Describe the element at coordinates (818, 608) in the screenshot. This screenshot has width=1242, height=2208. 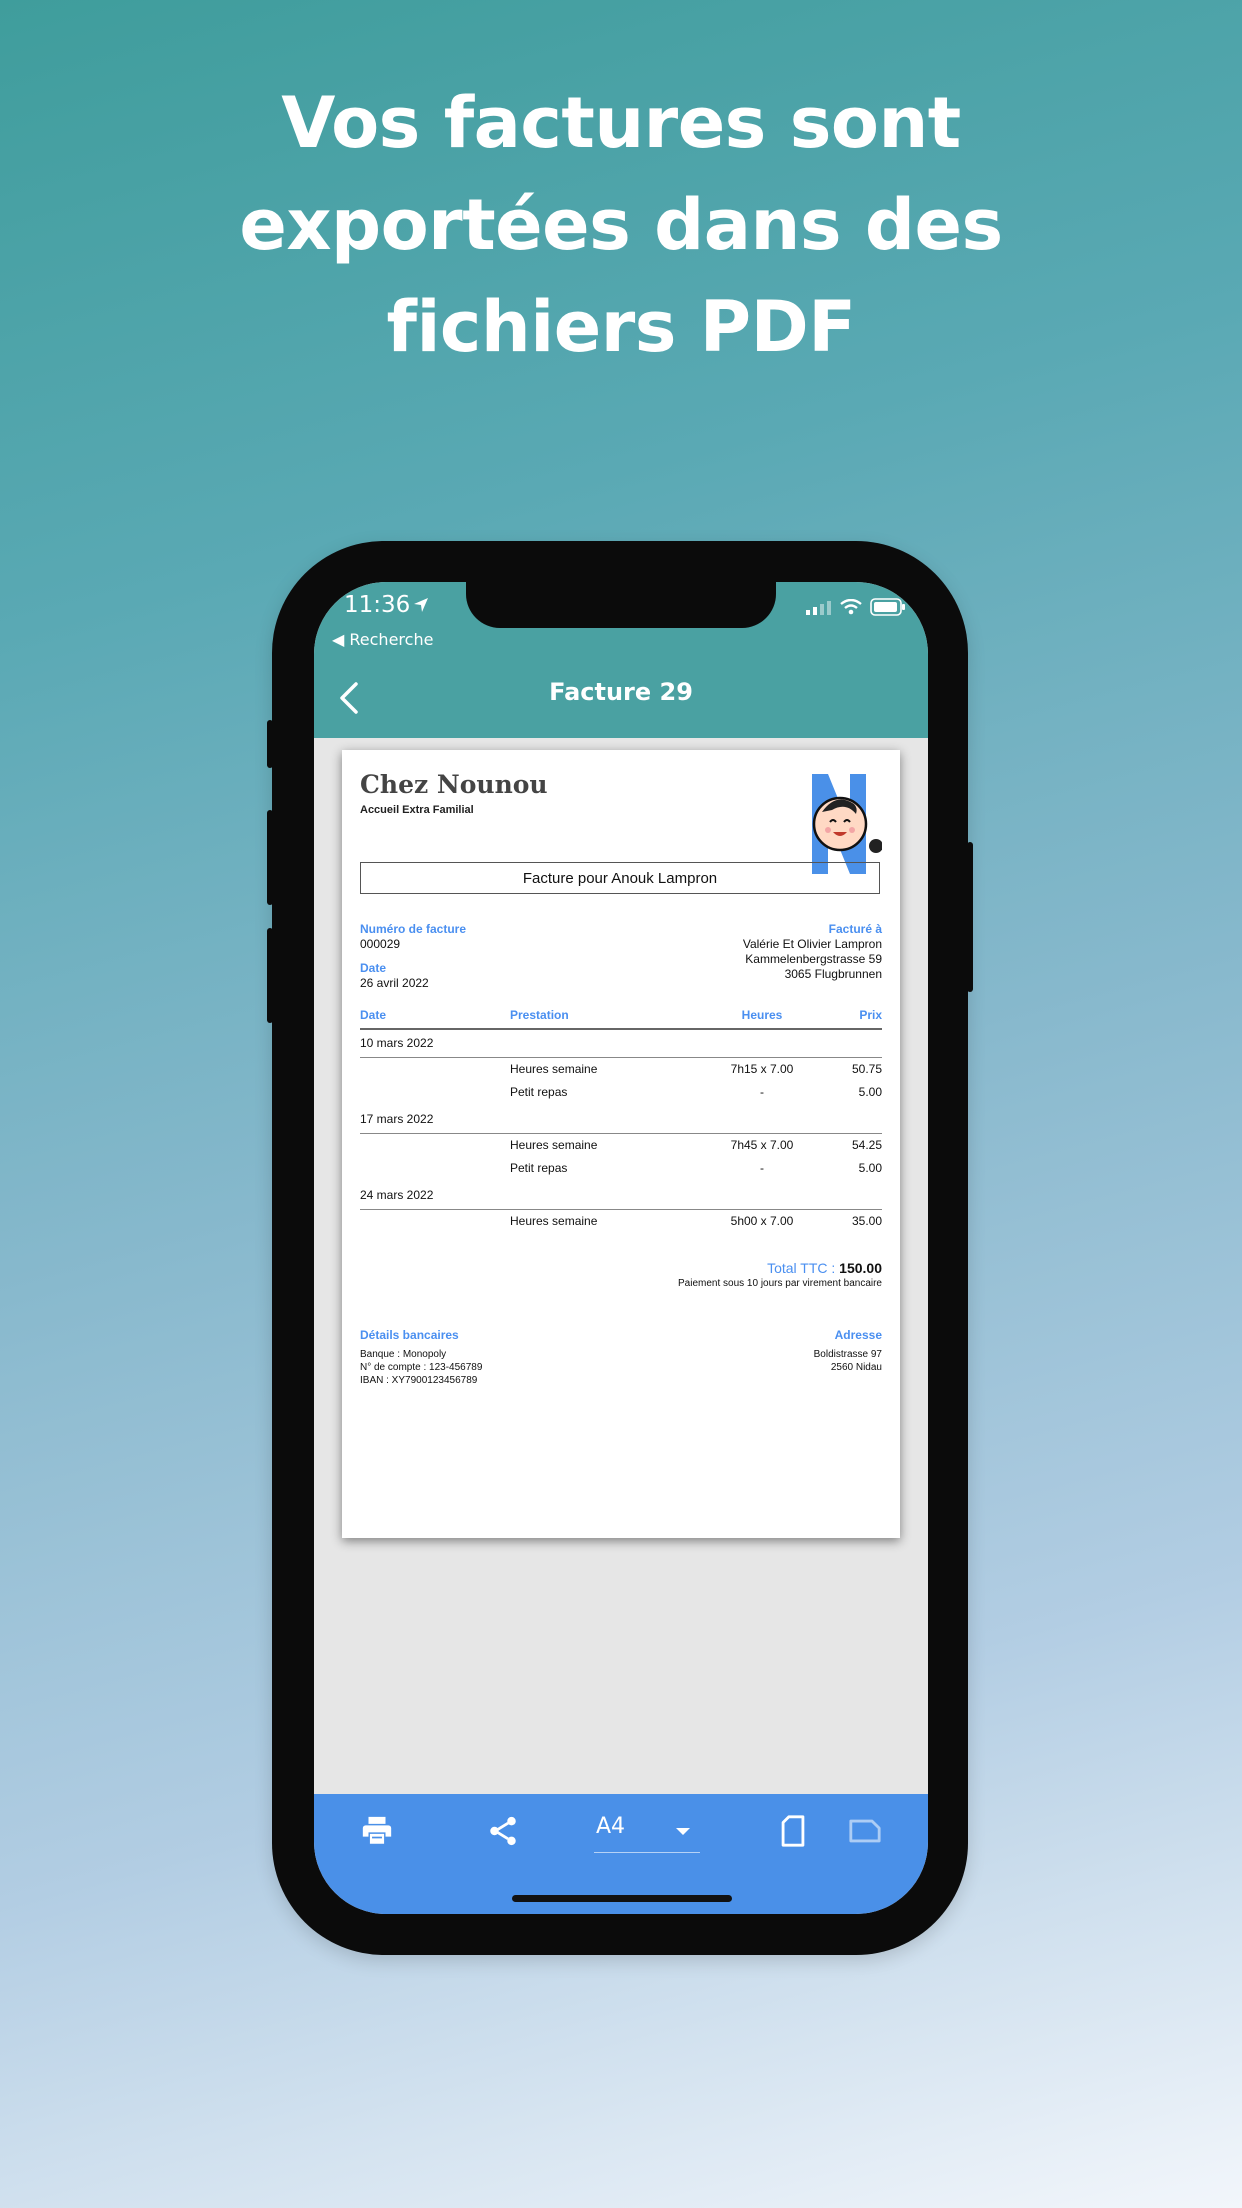
I see `signal-icon` at that location.